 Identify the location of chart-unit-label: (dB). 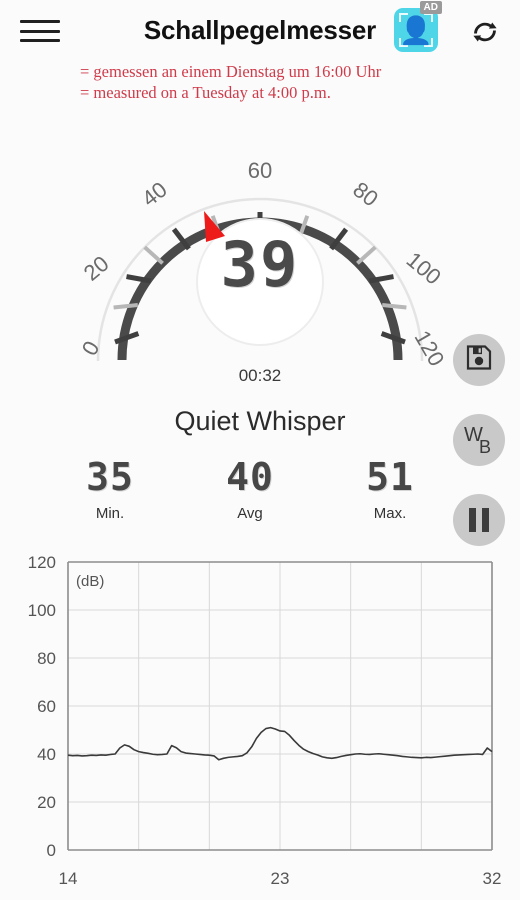
(90, 581).